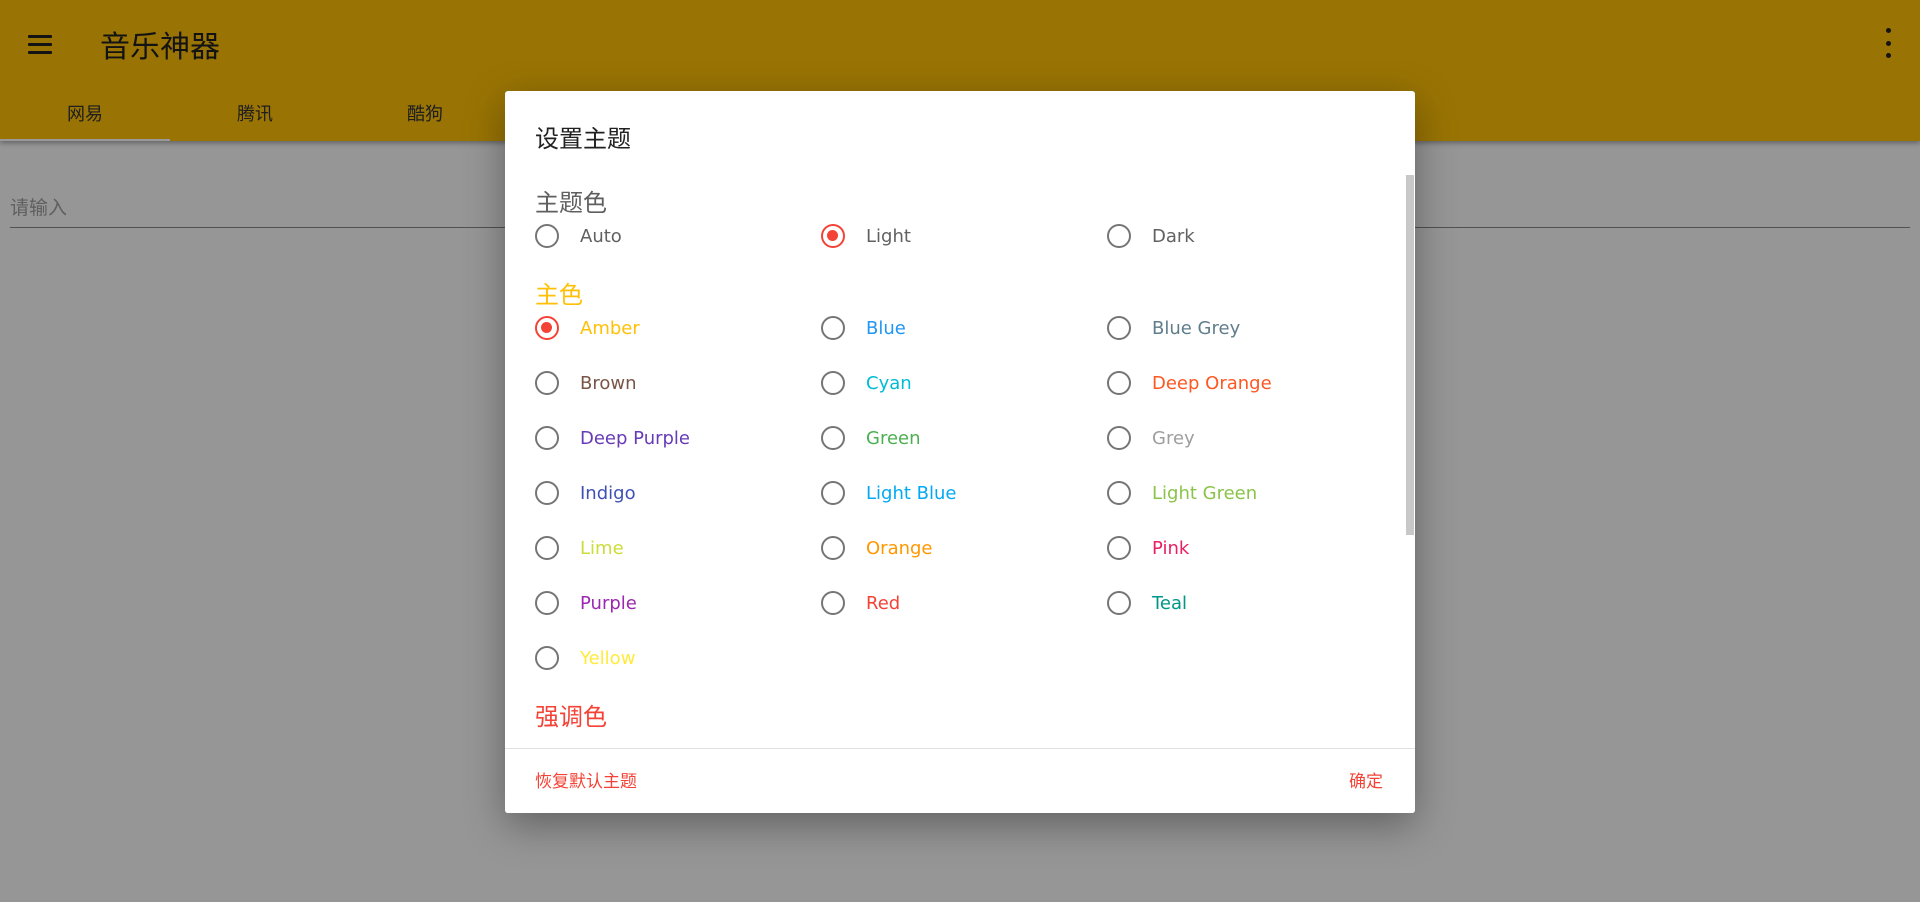 The height and width of the screenshot is (902, 1920). Describe the element at coordinates (886, 328) in the screenshot. I see `radio-option-label: Blue` at that location.